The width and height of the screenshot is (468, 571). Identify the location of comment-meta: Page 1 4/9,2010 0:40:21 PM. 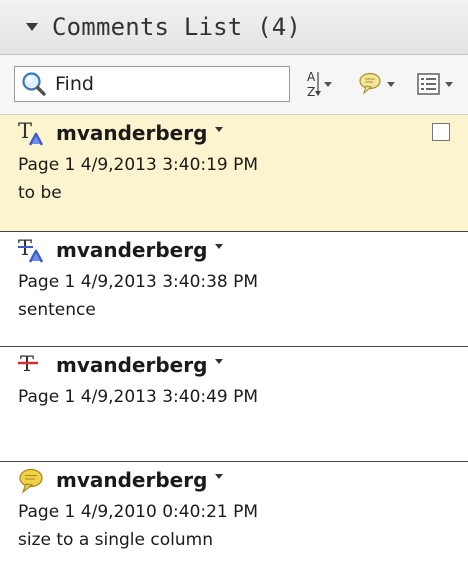
(138, 512).